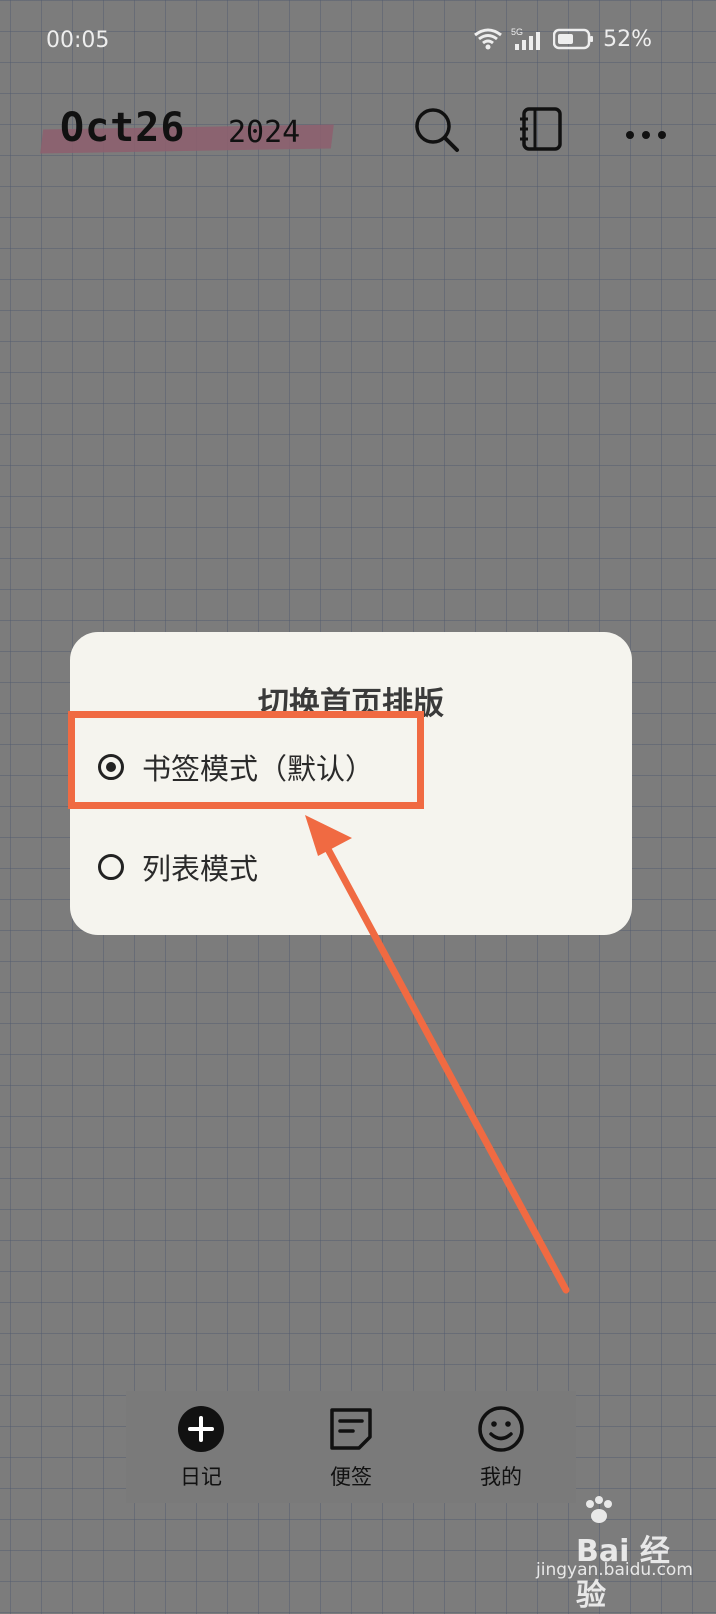 The height and width of the screenshot is (1614, 716). Describe the element at coordinates (627, 39) in the screenshot. I see `battery-percent: 52%` at that location.